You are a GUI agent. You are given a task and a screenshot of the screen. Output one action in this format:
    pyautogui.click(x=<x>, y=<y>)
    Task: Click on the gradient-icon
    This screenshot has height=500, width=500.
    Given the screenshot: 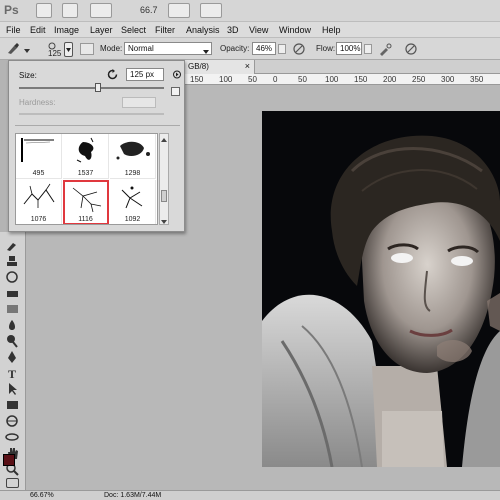 What is the action you would take?
    pyautogui.click(x=12, y=309)
    